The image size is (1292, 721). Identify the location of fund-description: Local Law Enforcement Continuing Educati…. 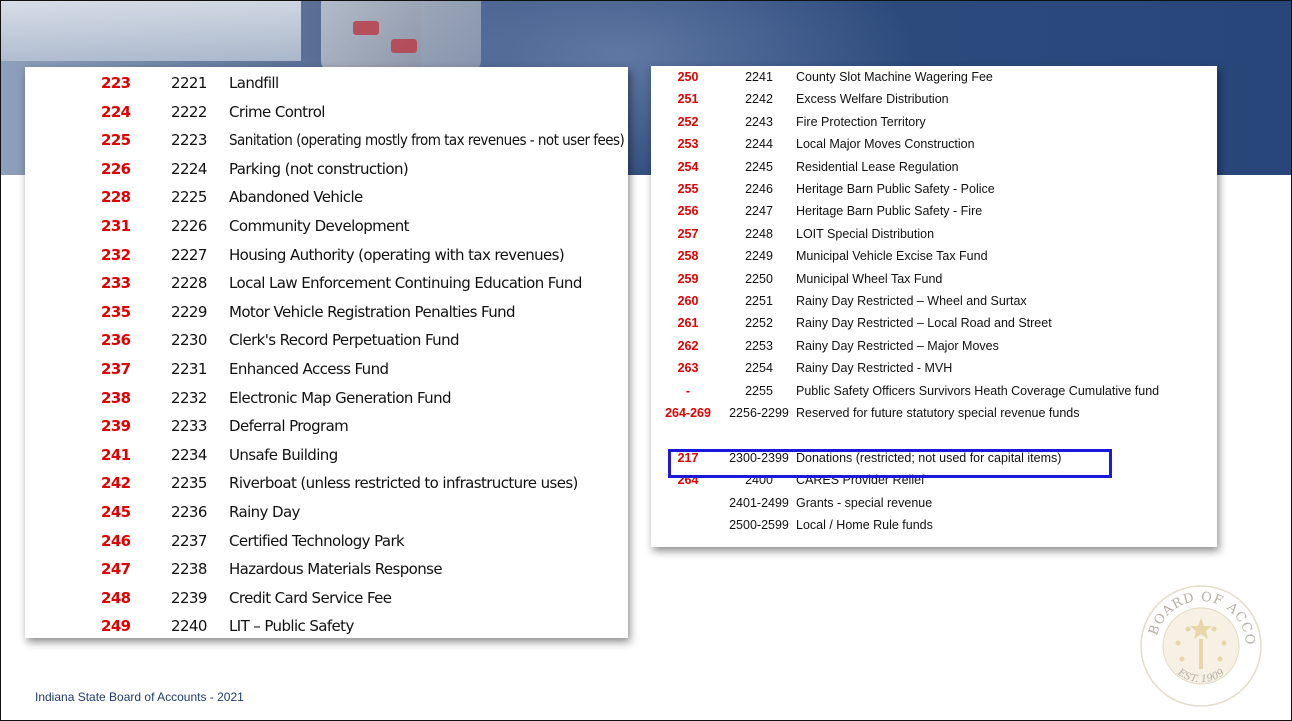
(405, 283).